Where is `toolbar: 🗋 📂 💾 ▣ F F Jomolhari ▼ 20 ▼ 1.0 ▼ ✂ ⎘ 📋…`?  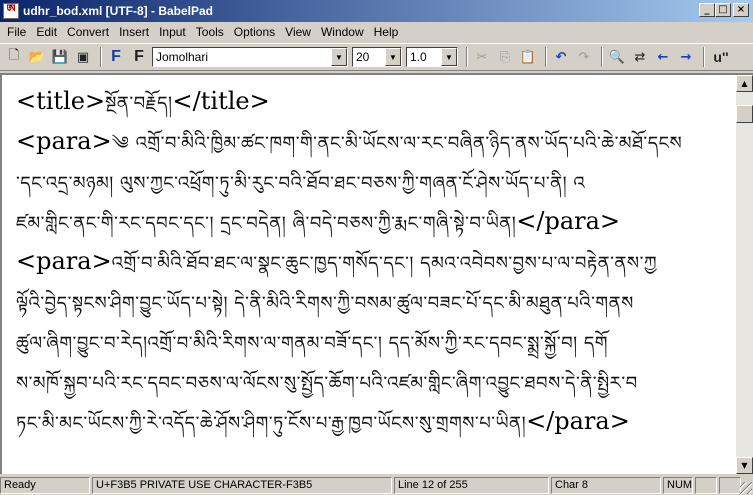 toolbar: 🗋 📂 💾 ▣ F F Jomolhari ▼ 20 ▼ 1.0 ▼ ✂ ⎘ 📋… is located at coordinates (376, 57).